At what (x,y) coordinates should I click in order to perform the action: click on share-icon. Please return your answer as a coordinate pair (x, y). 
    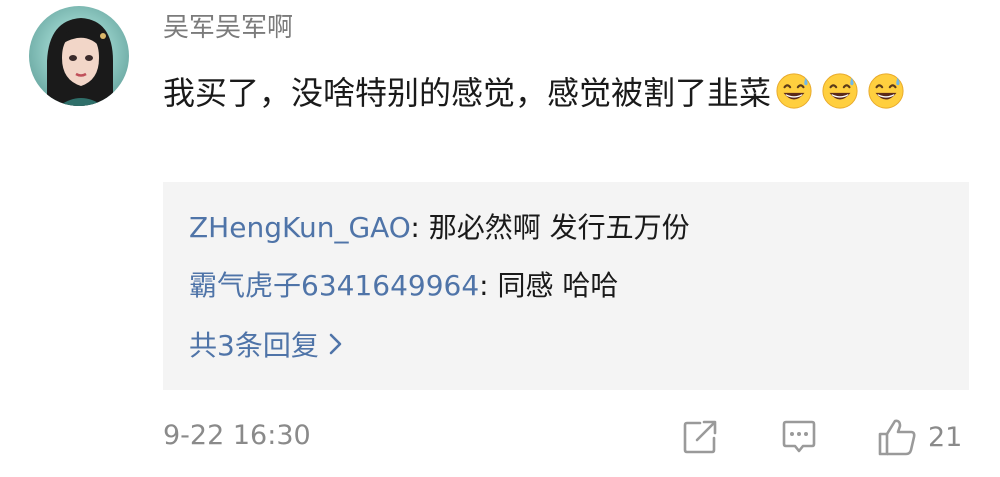
    Looking at the image, I should click on (700, 437).